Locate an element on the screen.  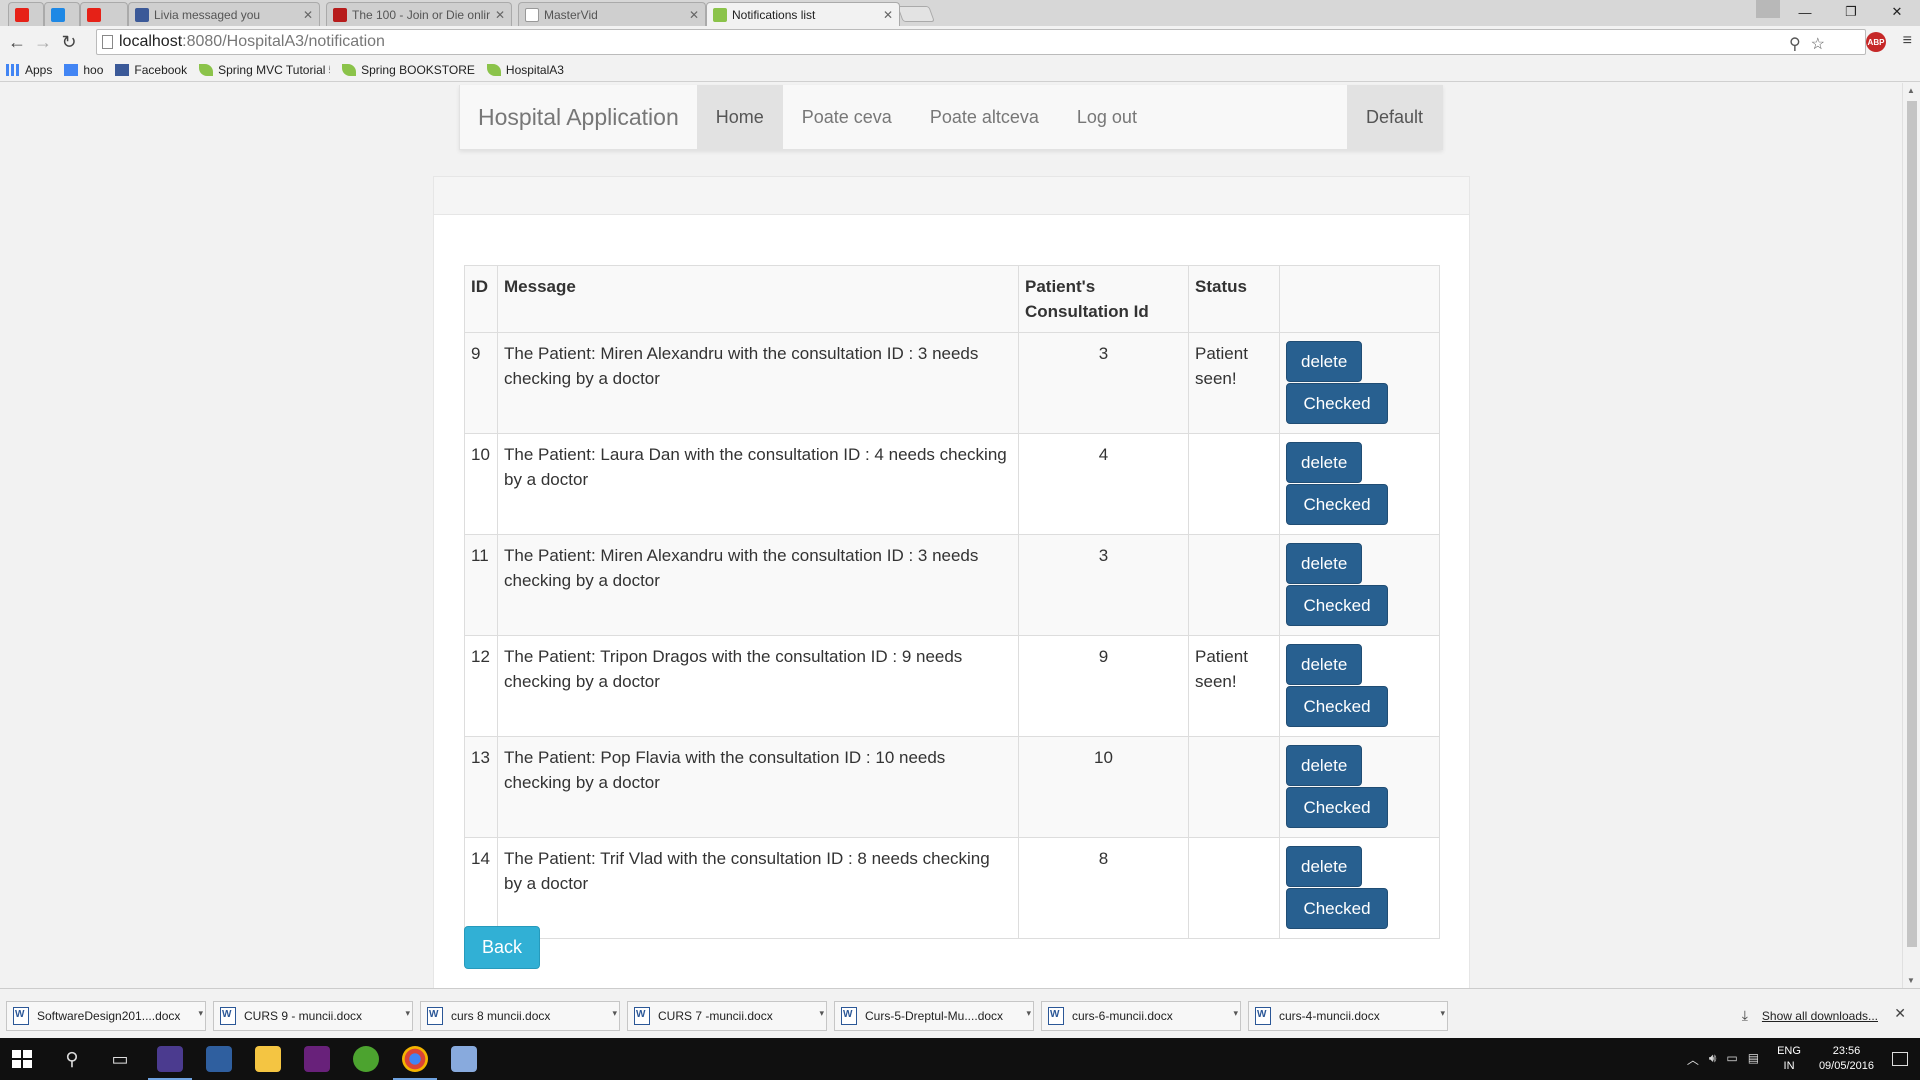
bookmark-hoo: hoo is located at coordinates (83, 70).